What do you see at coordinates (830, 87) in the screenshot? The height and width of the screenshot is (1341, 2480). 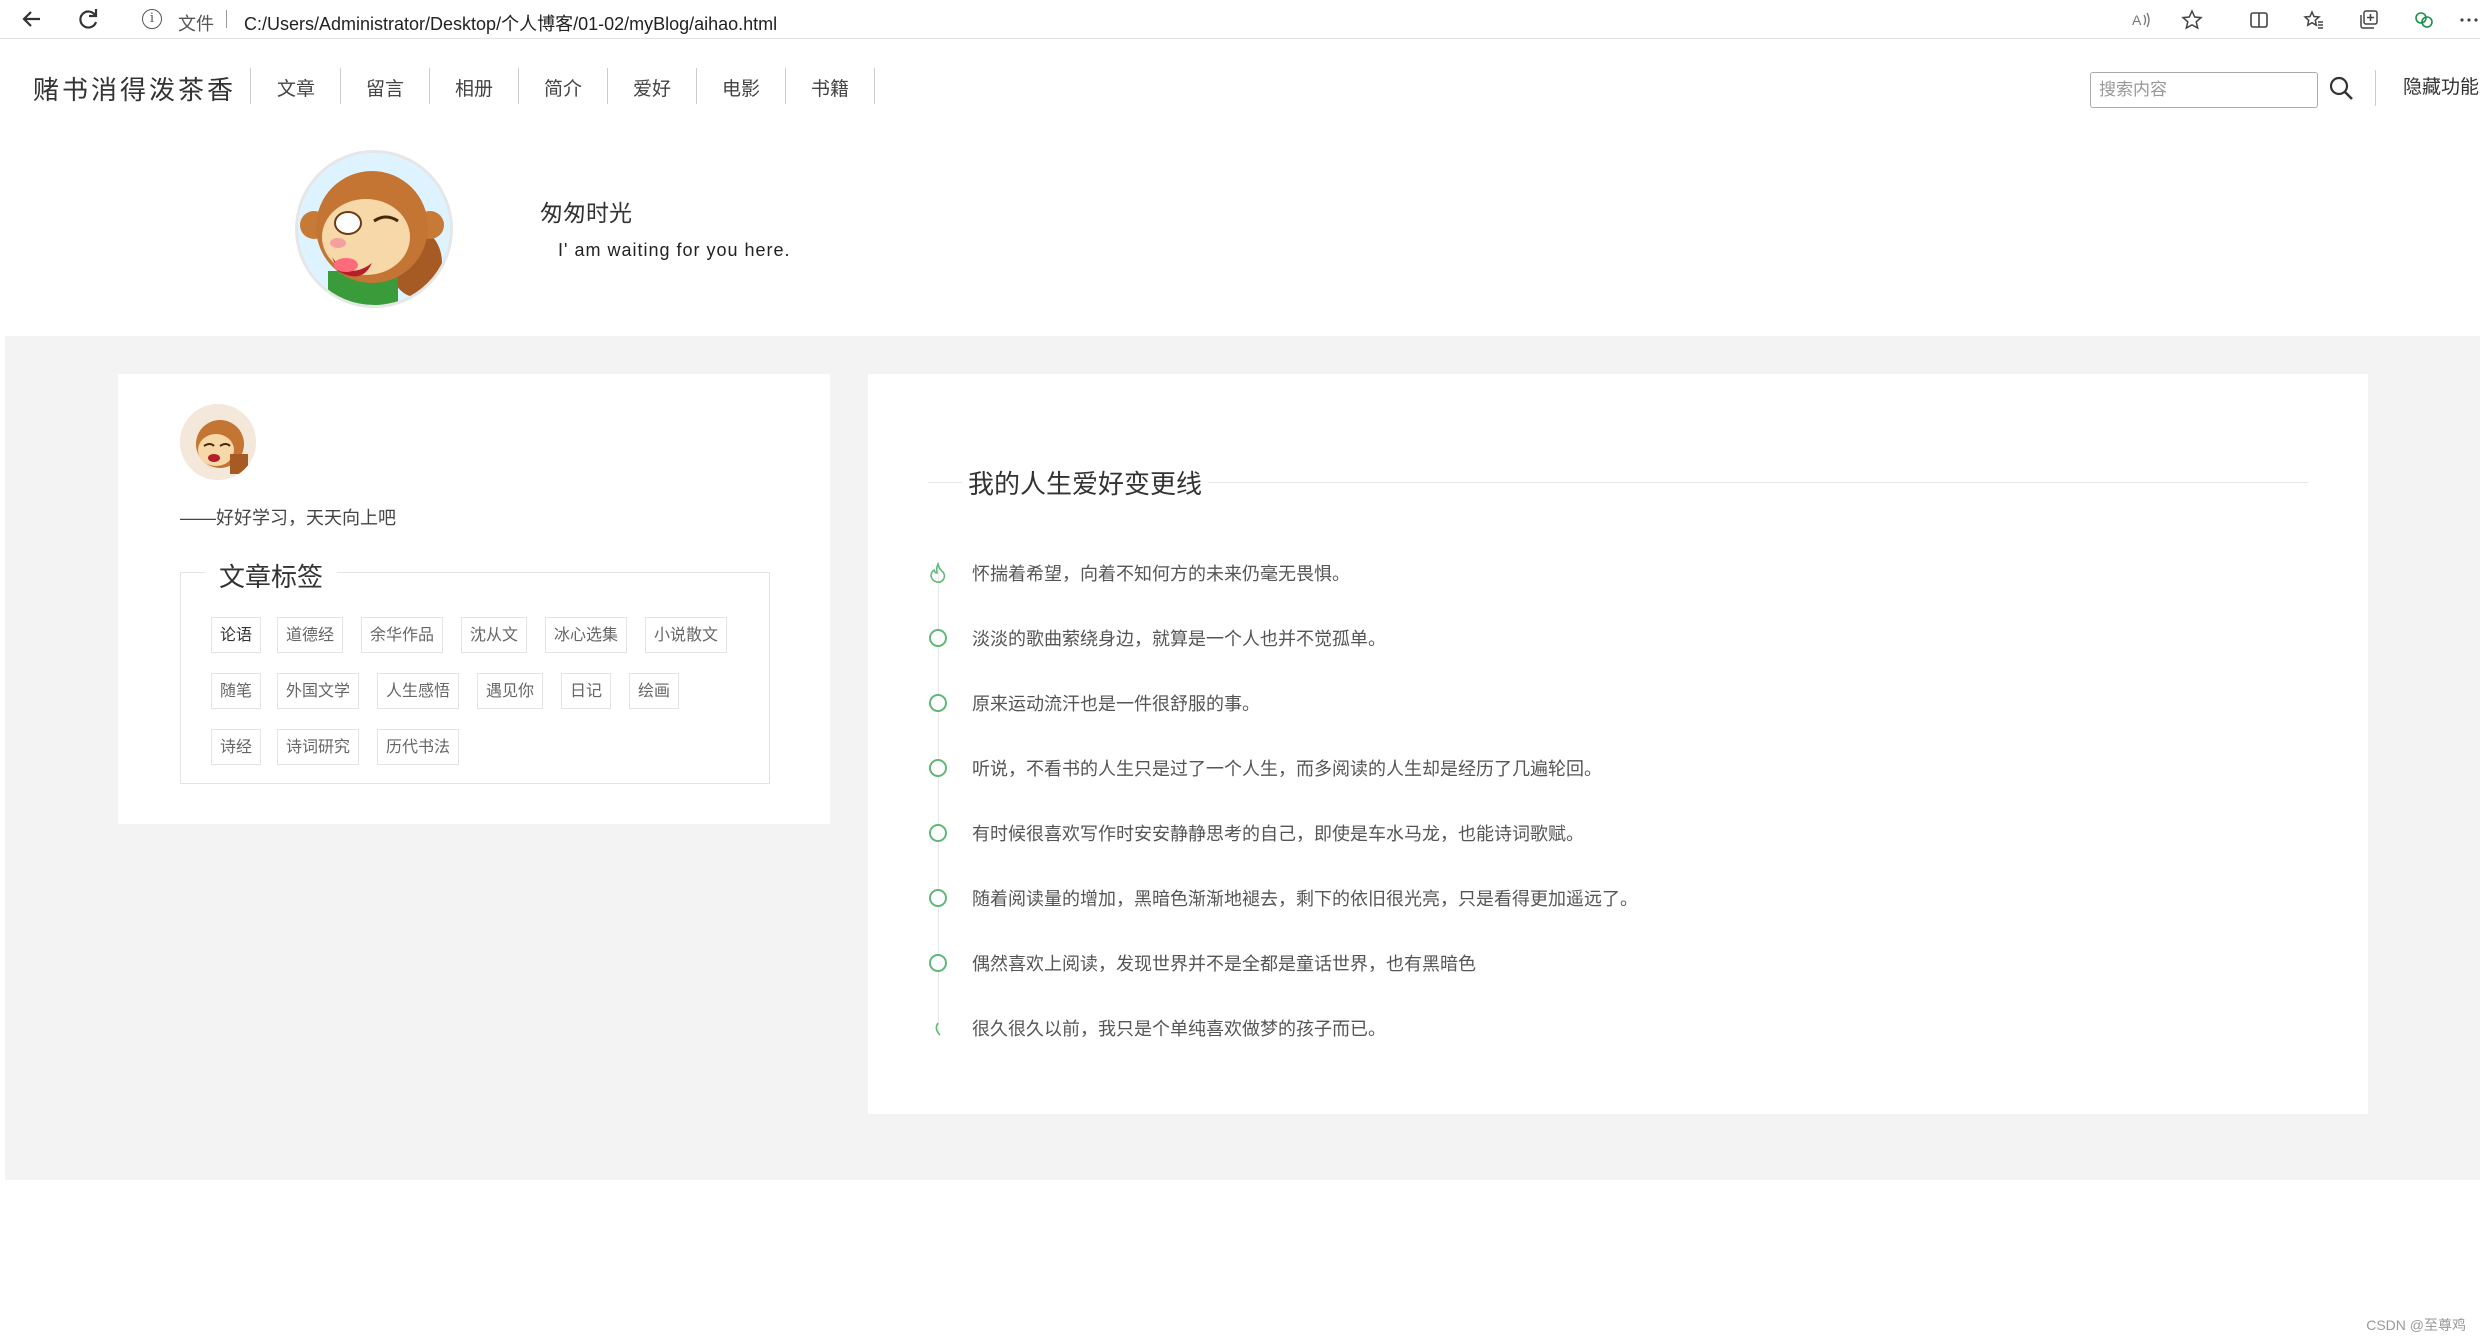 I see `nav-item-books: 书籍` at bounding box center [830, 87].